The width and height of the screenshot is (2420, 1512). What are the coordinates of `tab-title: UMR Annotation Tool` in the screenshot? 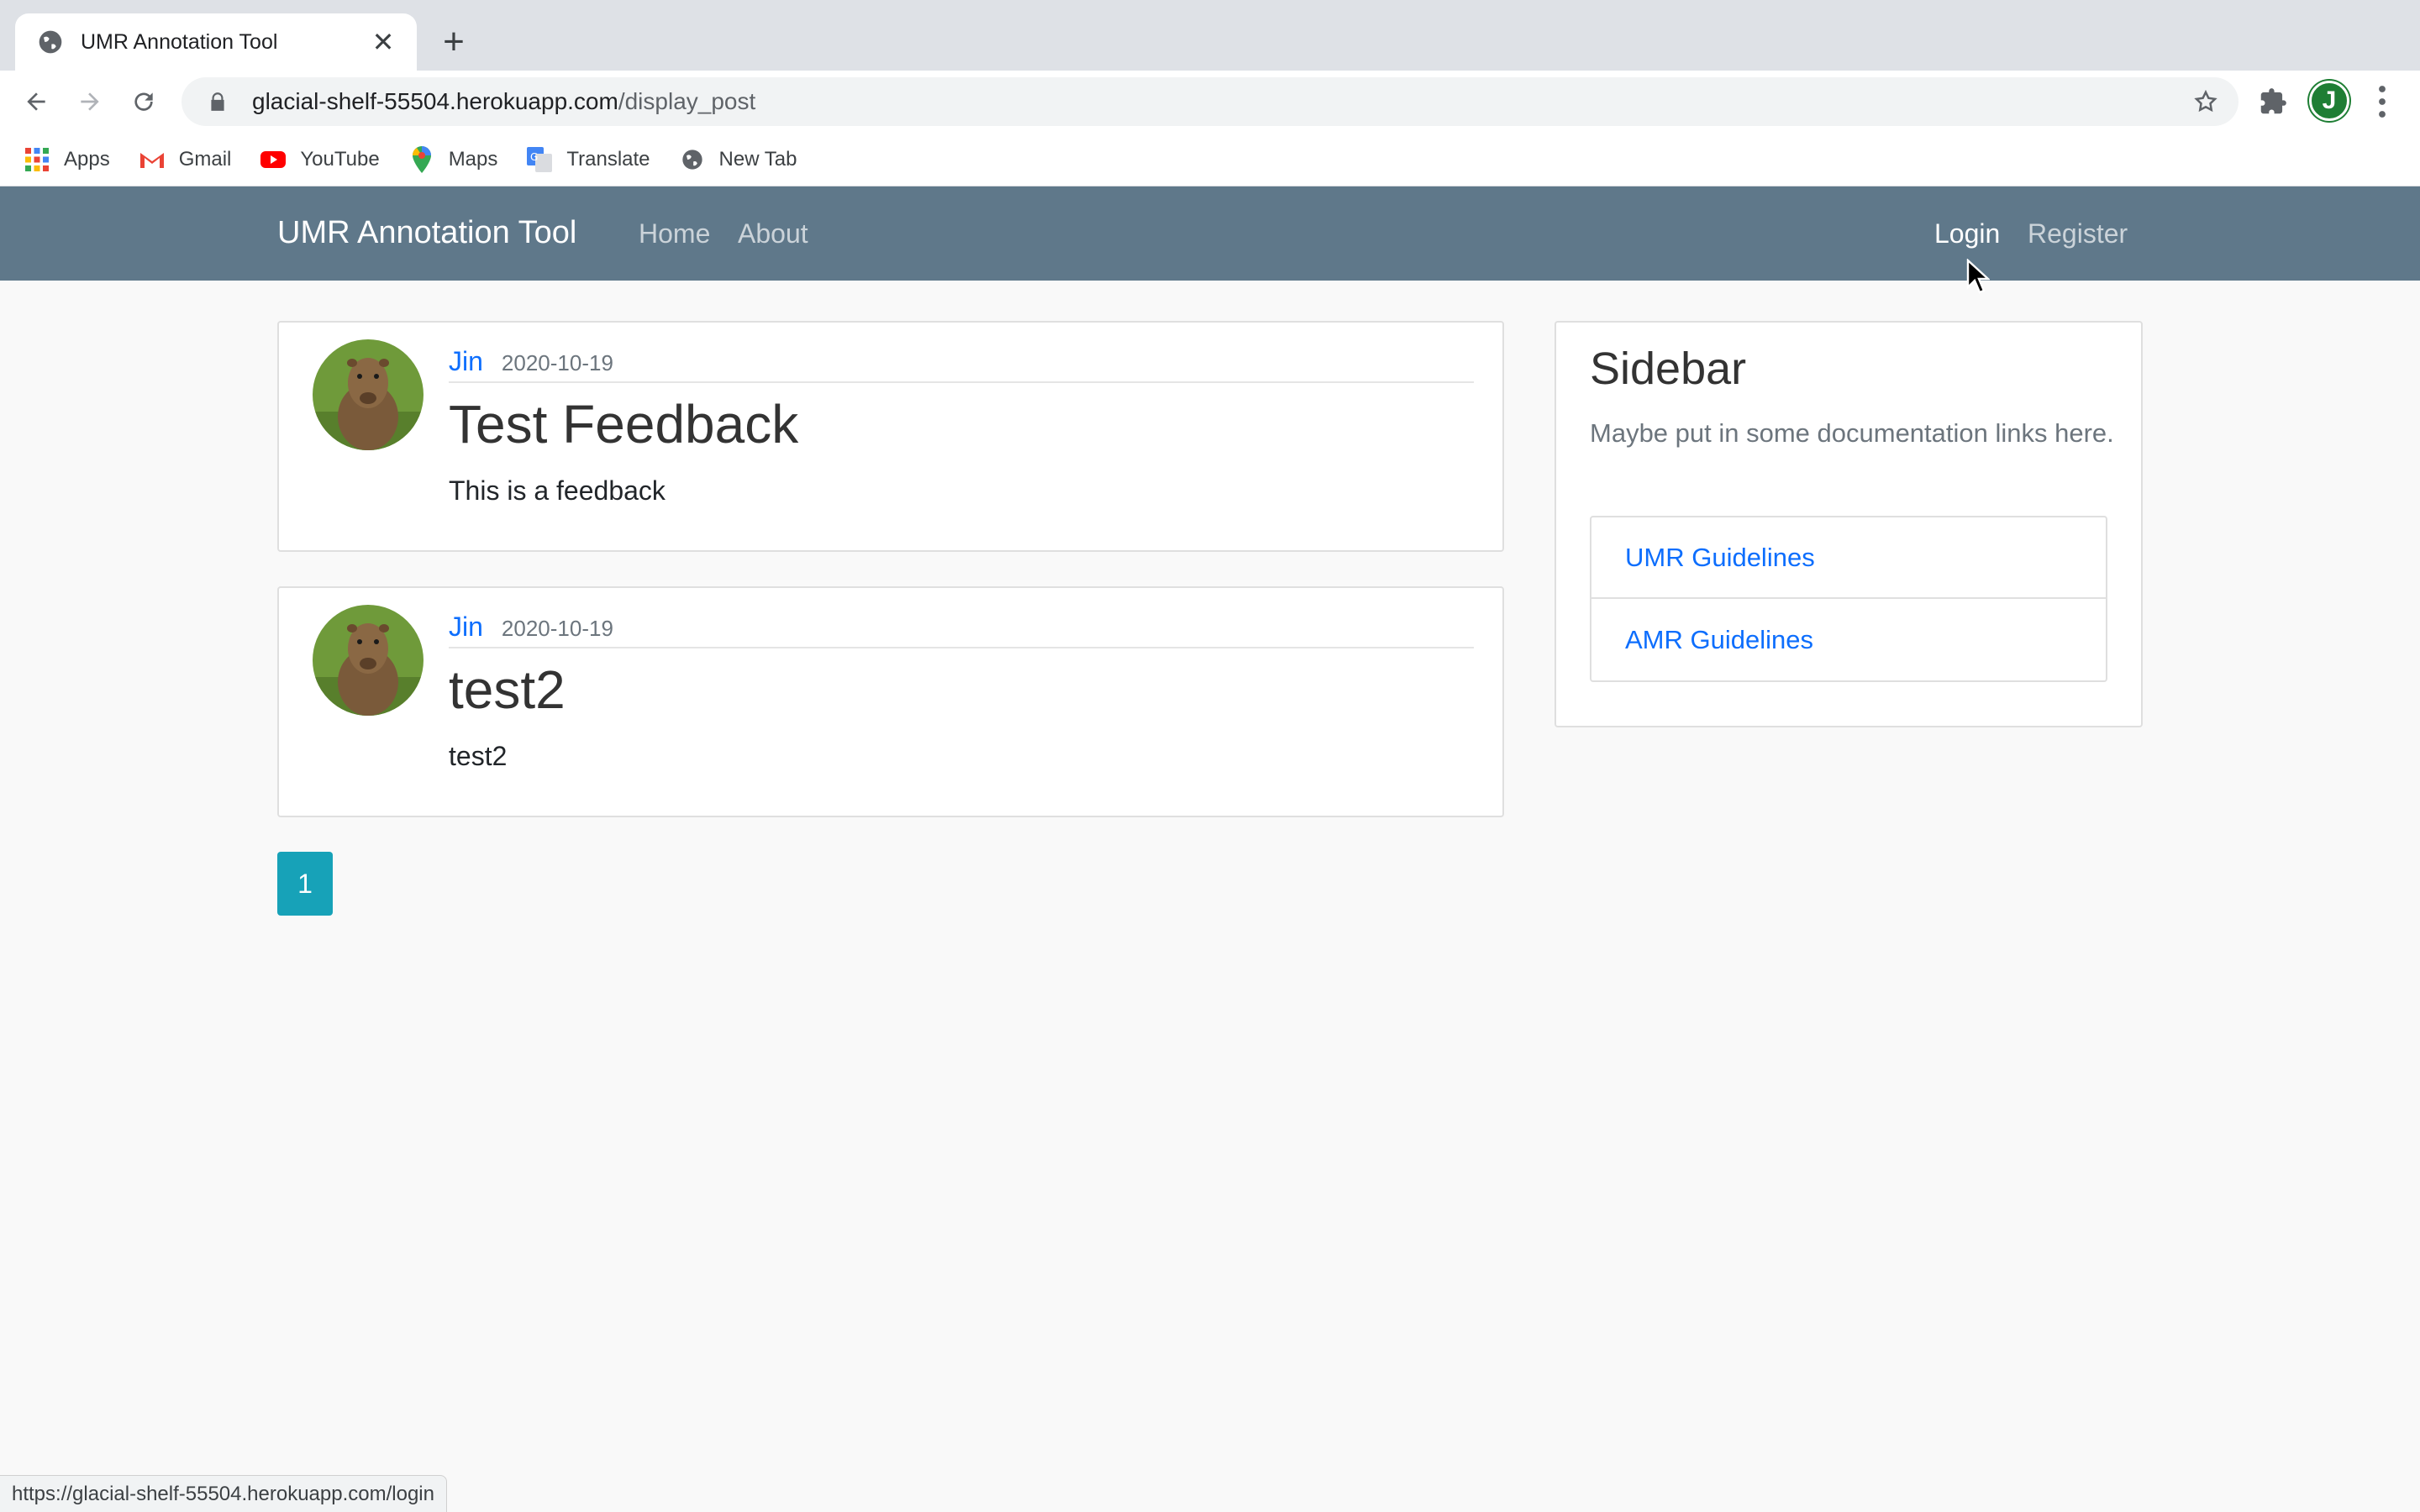 It's located at (180, 41).